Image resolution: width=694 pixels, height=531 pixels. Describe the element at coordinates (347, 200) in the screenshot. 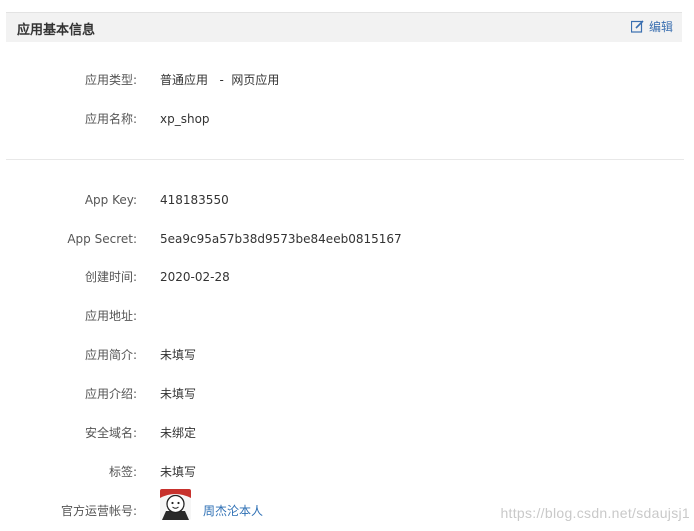

I see `field-row-app-key: App Key: 418183550` at that location.